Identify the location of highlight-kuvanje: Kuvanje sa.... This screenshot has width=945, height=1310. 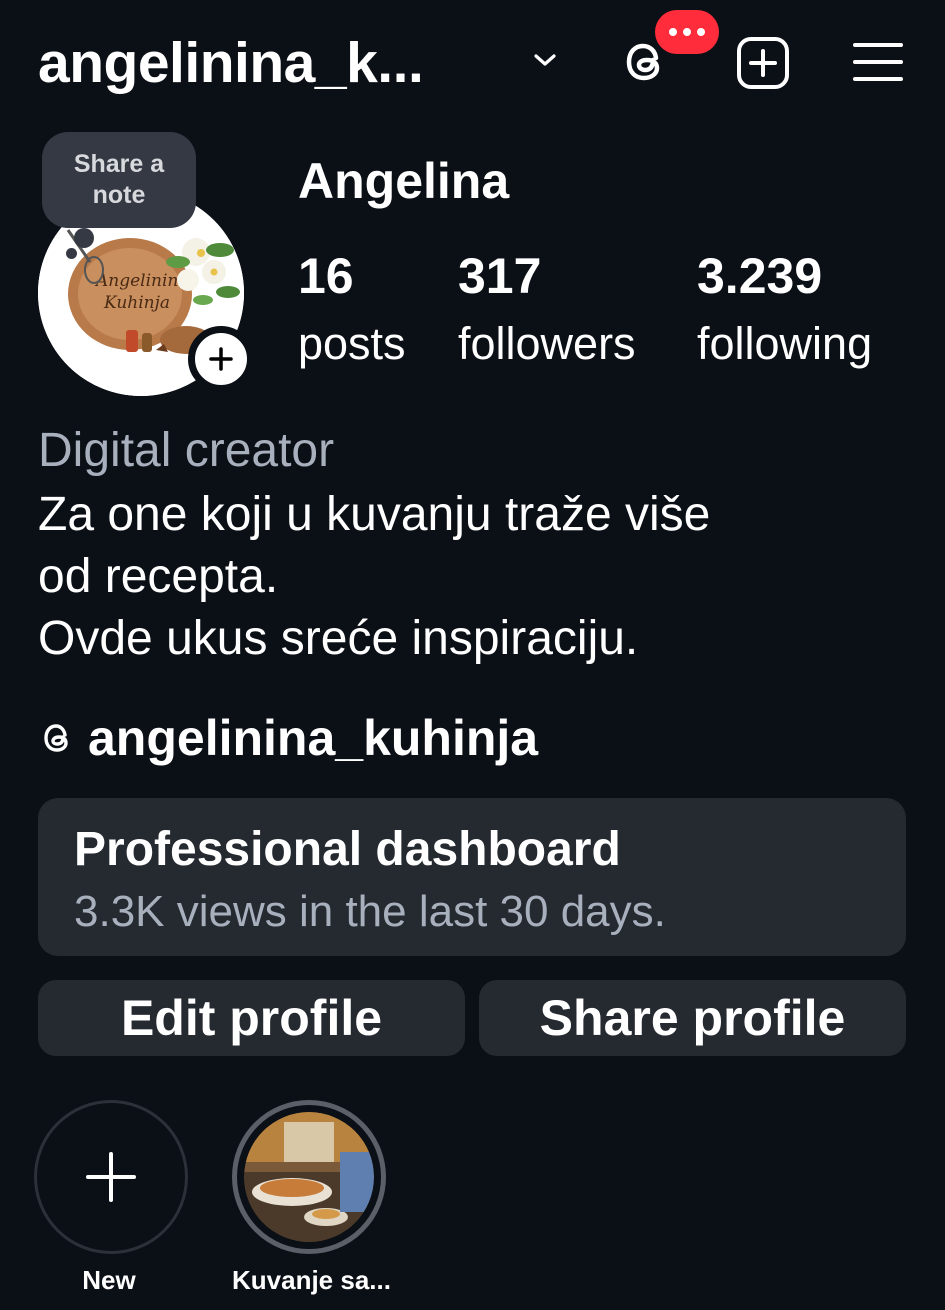
(311, 1198).